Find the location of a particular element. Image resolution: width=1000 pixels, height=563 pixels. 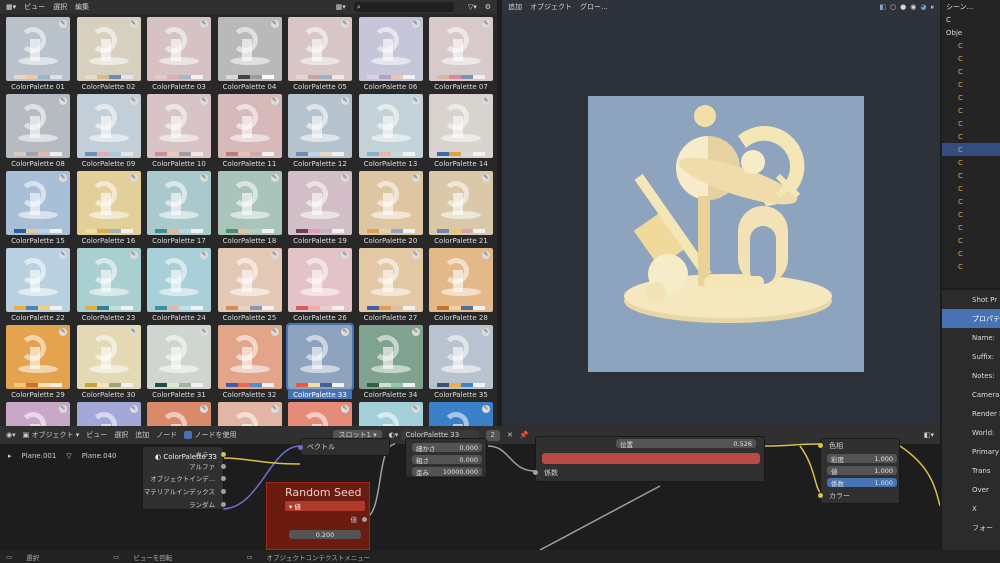

property-row: Suffix: is located at coordinates (971, 356).